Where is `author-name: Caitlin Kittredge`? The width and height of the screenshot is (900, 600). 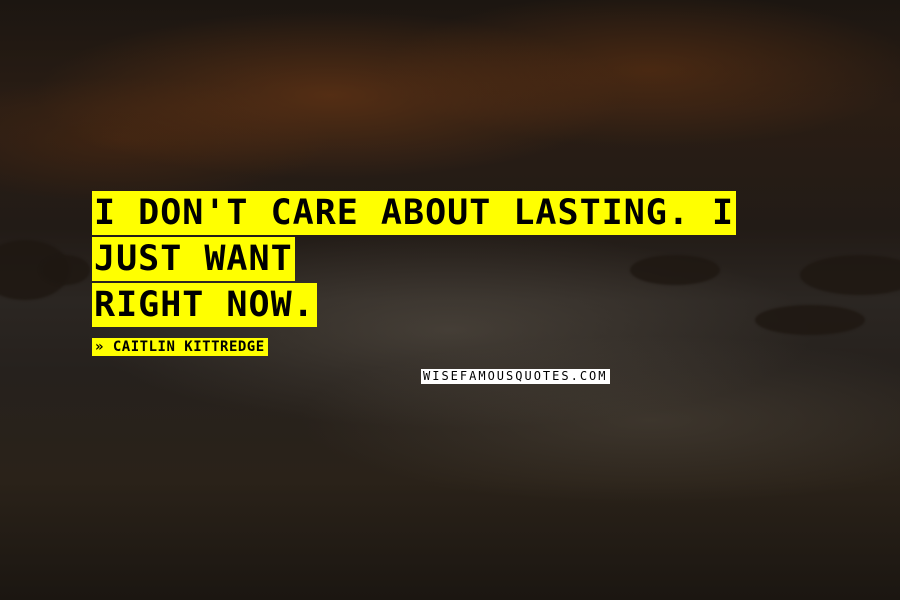
author-name: Caitlin Kittredge is located at coordinates (188, 347).